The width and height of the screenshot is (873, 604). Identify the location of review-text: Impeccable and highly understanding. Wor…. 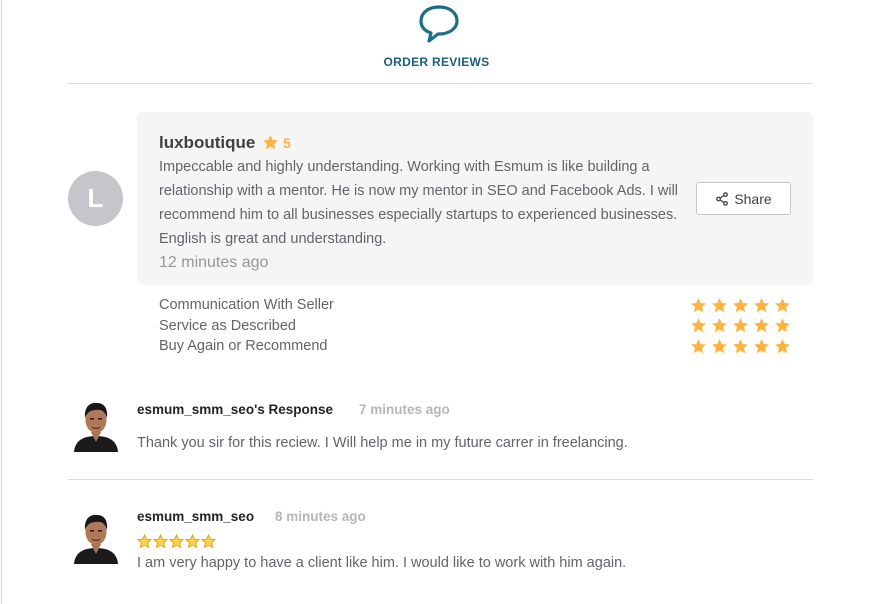
(419, 203).